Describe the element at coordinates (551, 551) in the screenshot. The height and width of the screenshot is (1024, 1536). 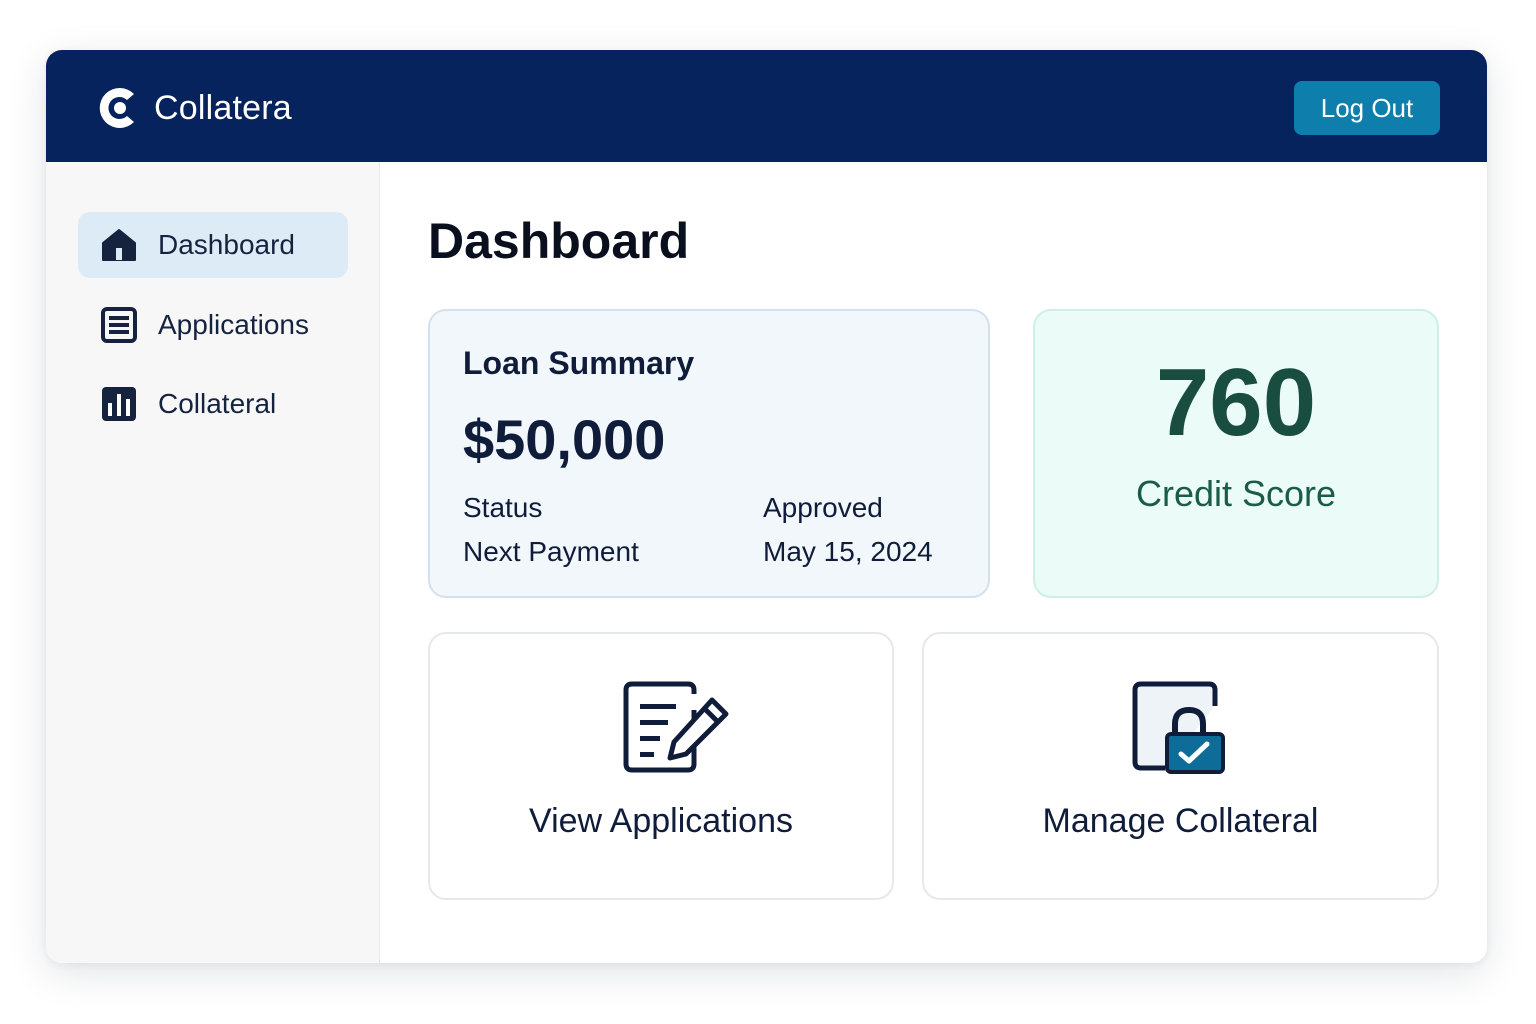
I see `next-payment-label: Next Payment` at that location.